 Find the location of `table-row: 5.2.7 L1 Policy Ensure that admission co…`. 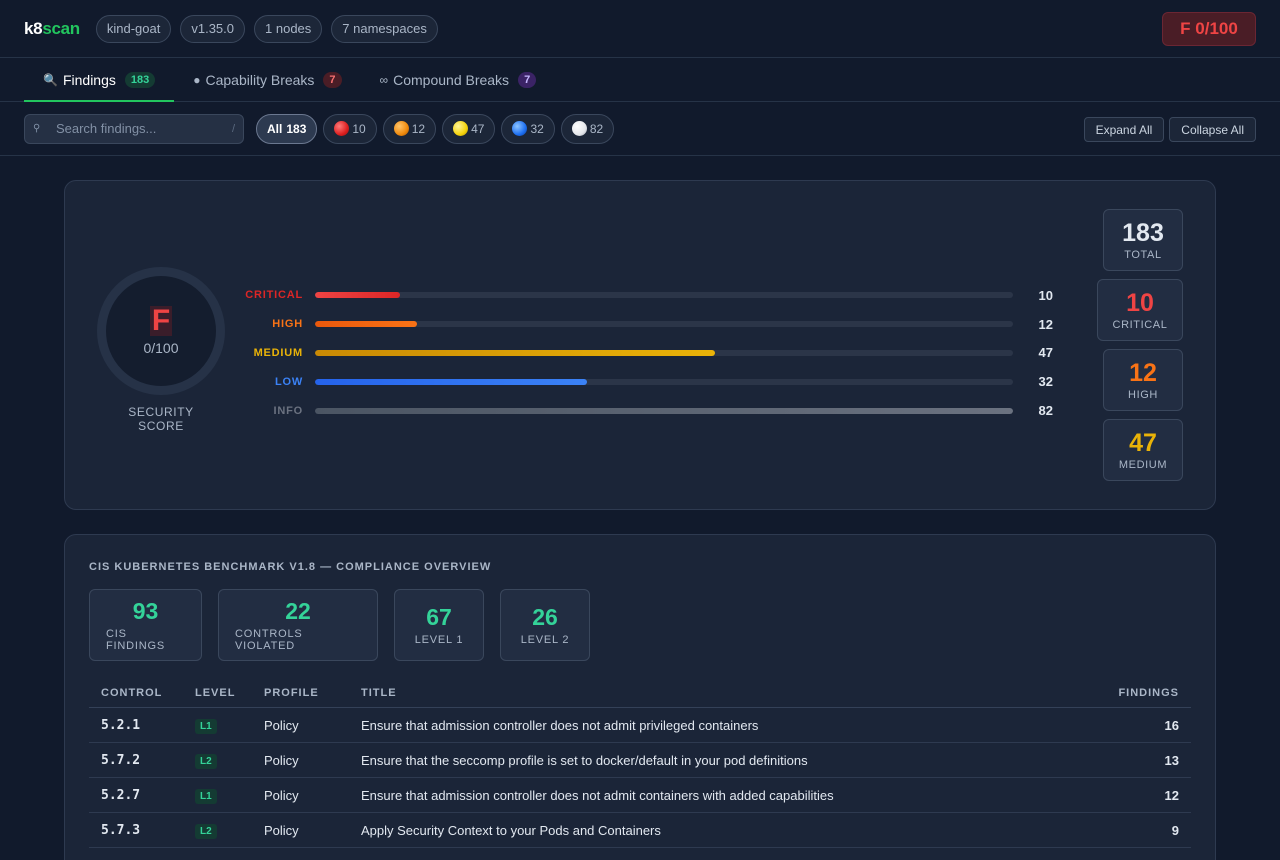

table-row: 5.2.7 L1 Policy Ensure that admission co… is located at coordinates (640, 795).